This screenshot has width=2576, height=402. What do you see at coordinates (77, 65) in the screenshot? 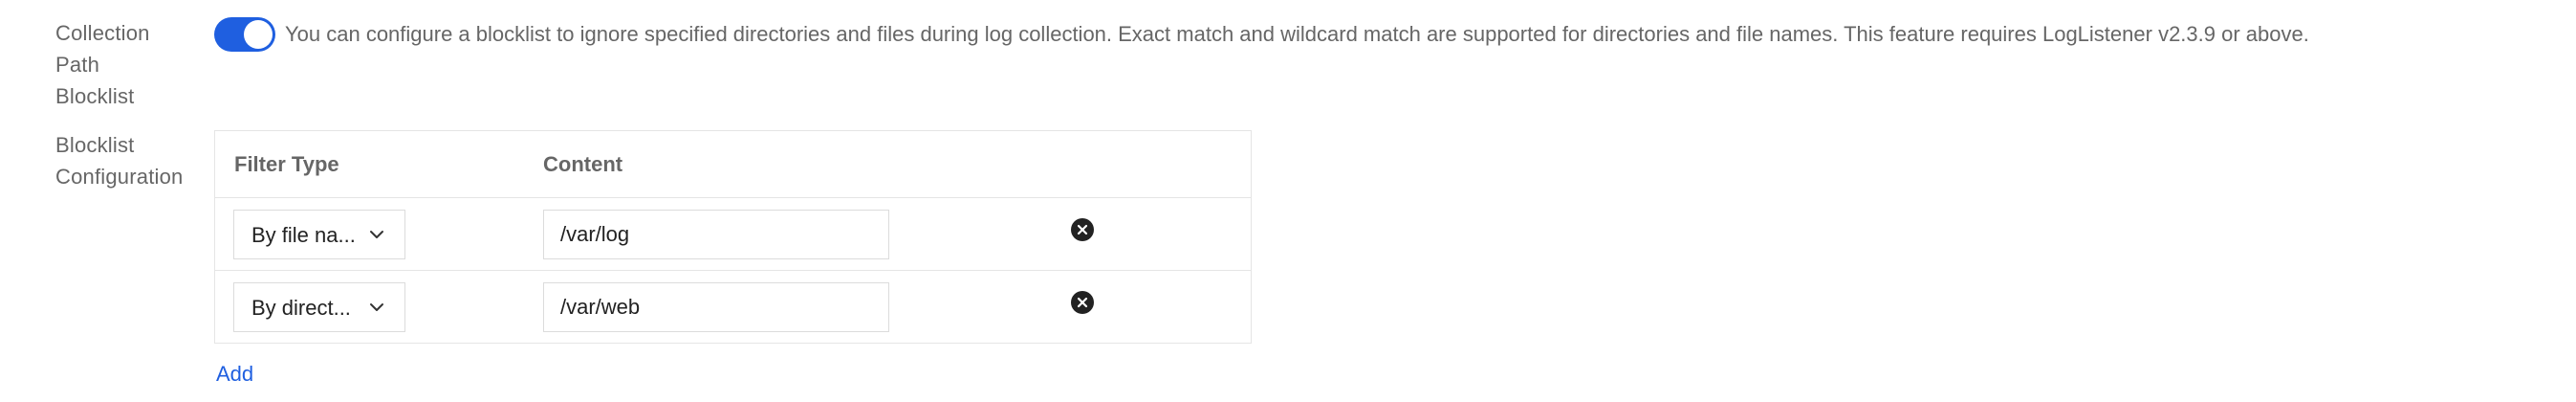
I see `label-line: Path` at bounding box center [77, 65].